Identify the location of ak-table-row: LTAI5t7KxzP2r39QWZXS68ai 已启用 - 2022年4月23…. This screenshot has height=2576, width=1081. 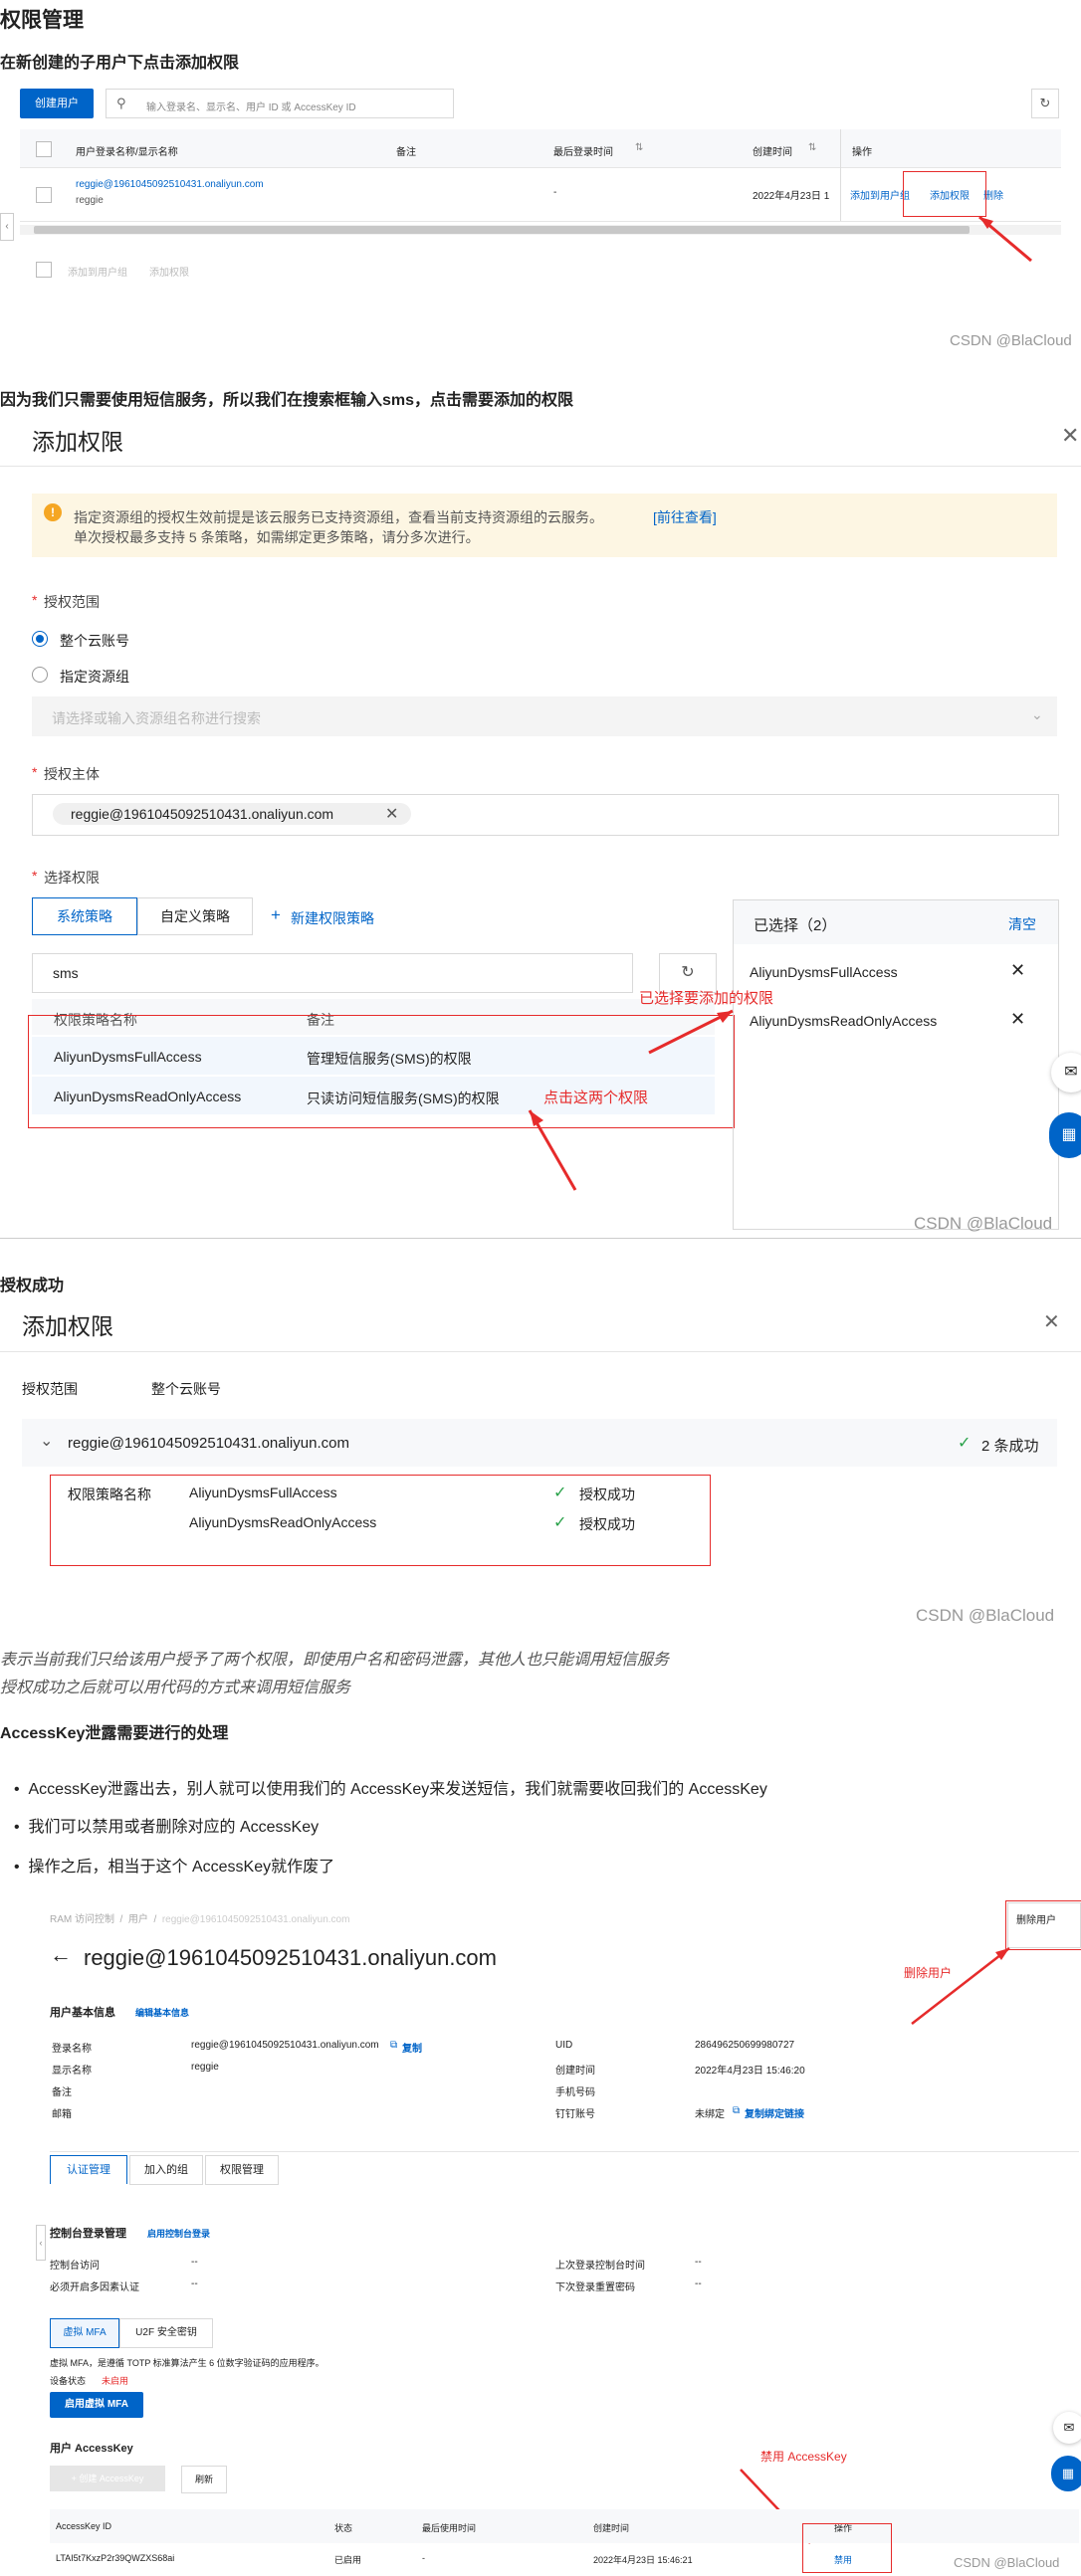
(564, 2559).